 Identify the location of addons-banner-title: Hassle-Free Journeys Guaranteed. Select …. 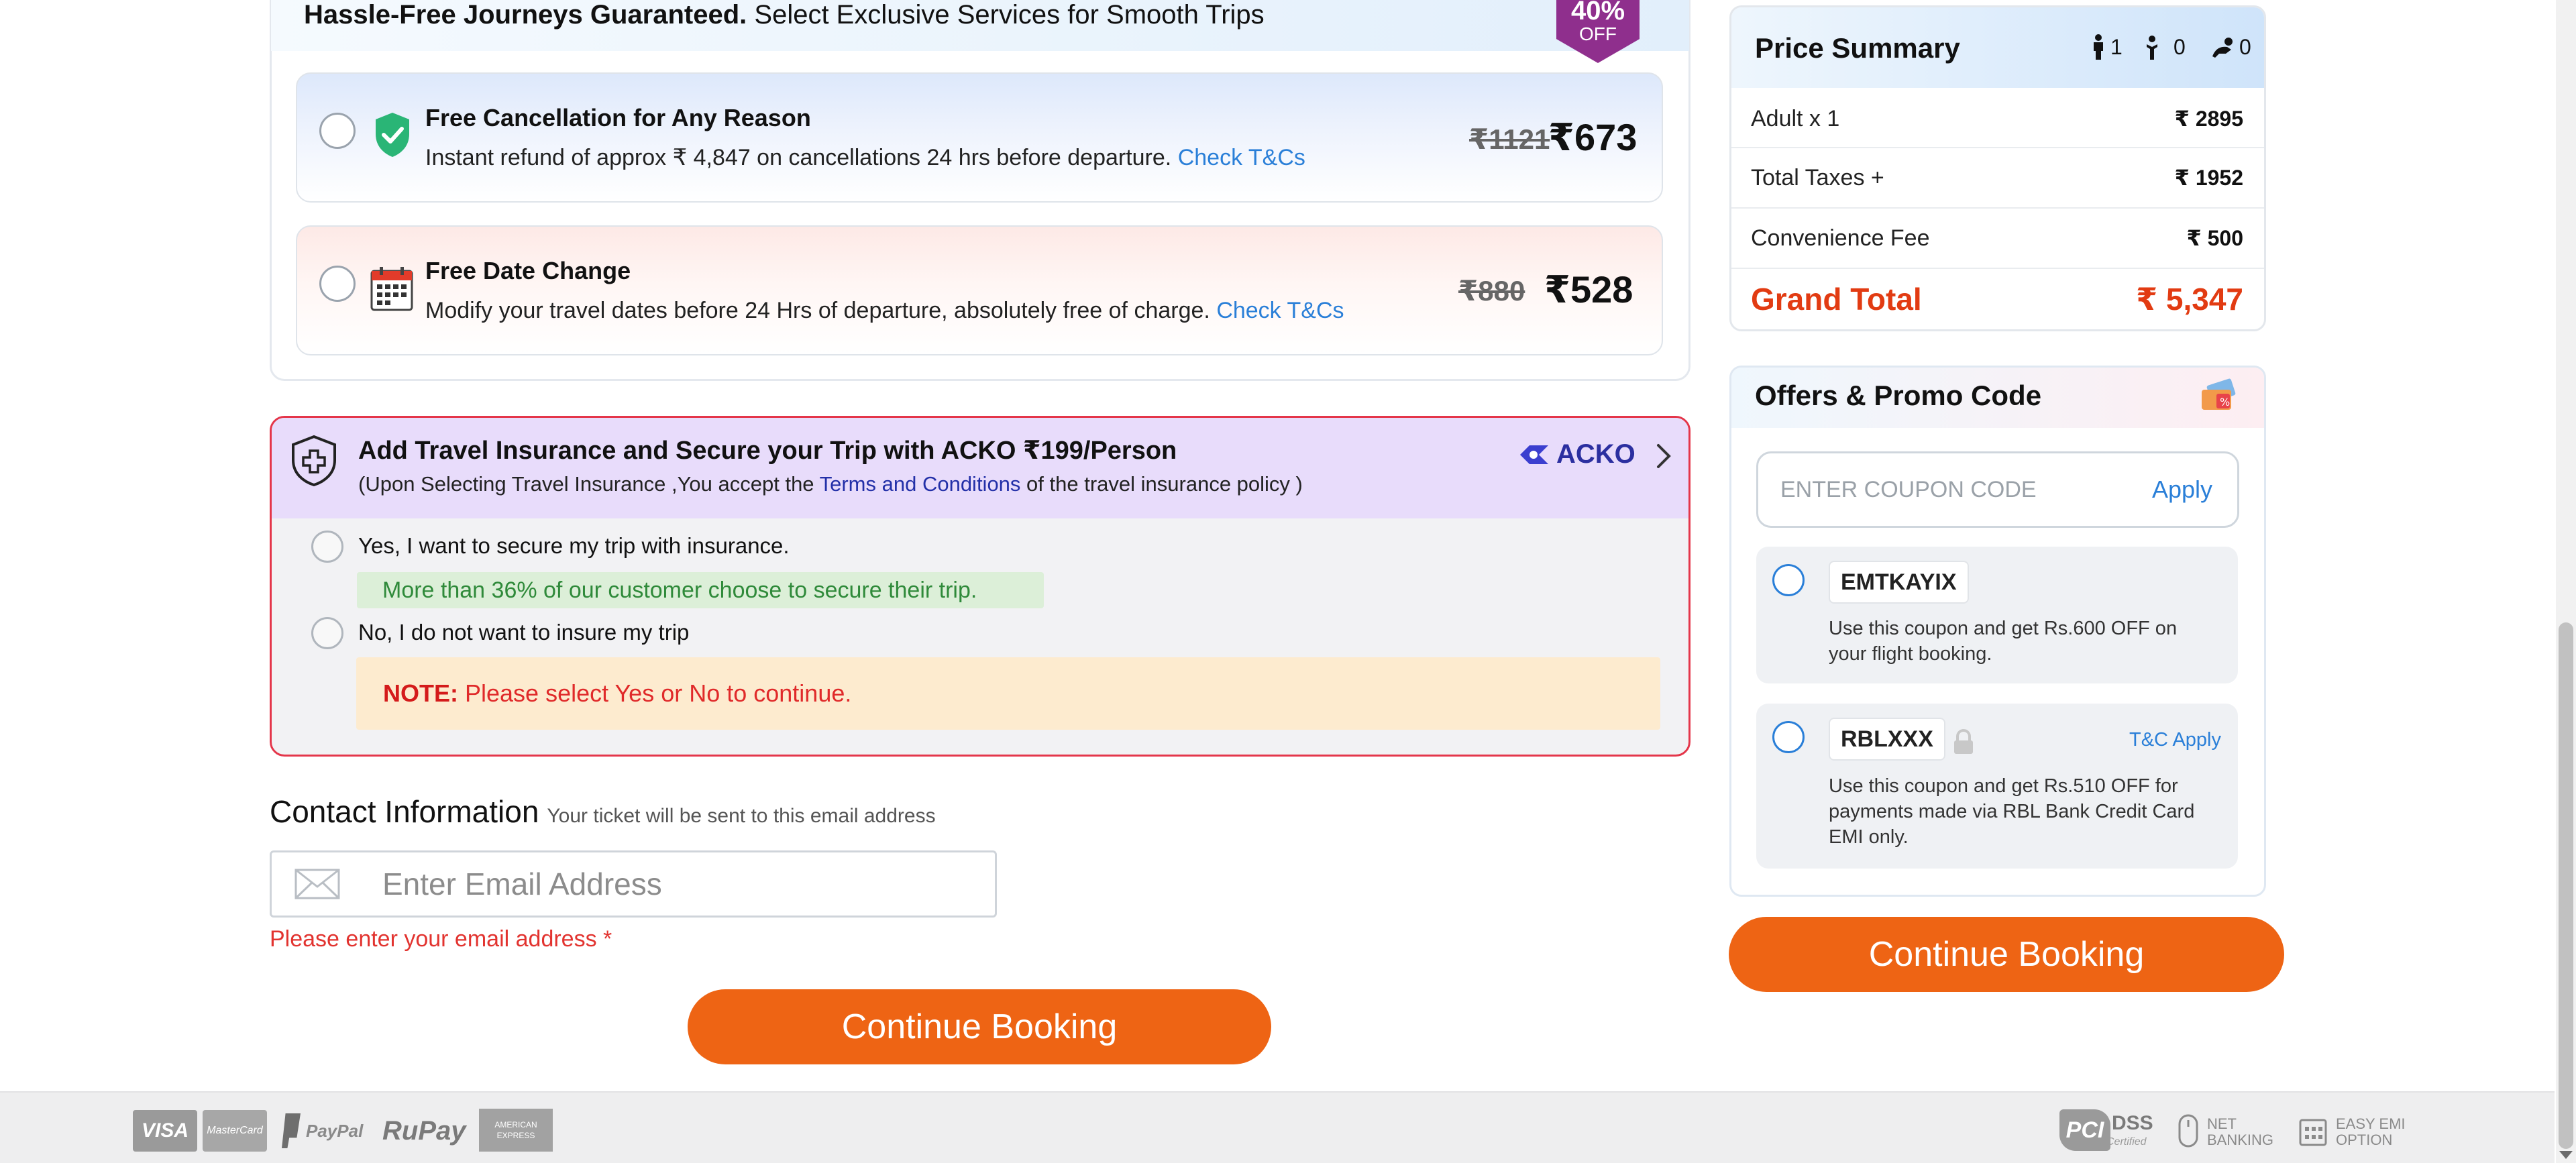
(784, 15).